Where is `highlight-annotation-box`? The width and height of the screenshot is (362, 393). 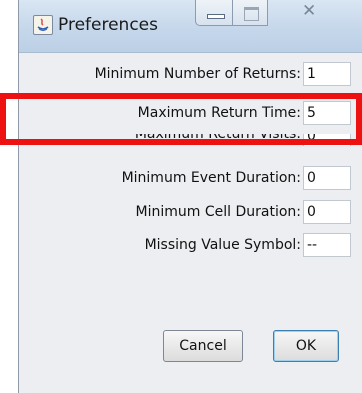
highlight-annotation-box is located at coordinates (181, 119).